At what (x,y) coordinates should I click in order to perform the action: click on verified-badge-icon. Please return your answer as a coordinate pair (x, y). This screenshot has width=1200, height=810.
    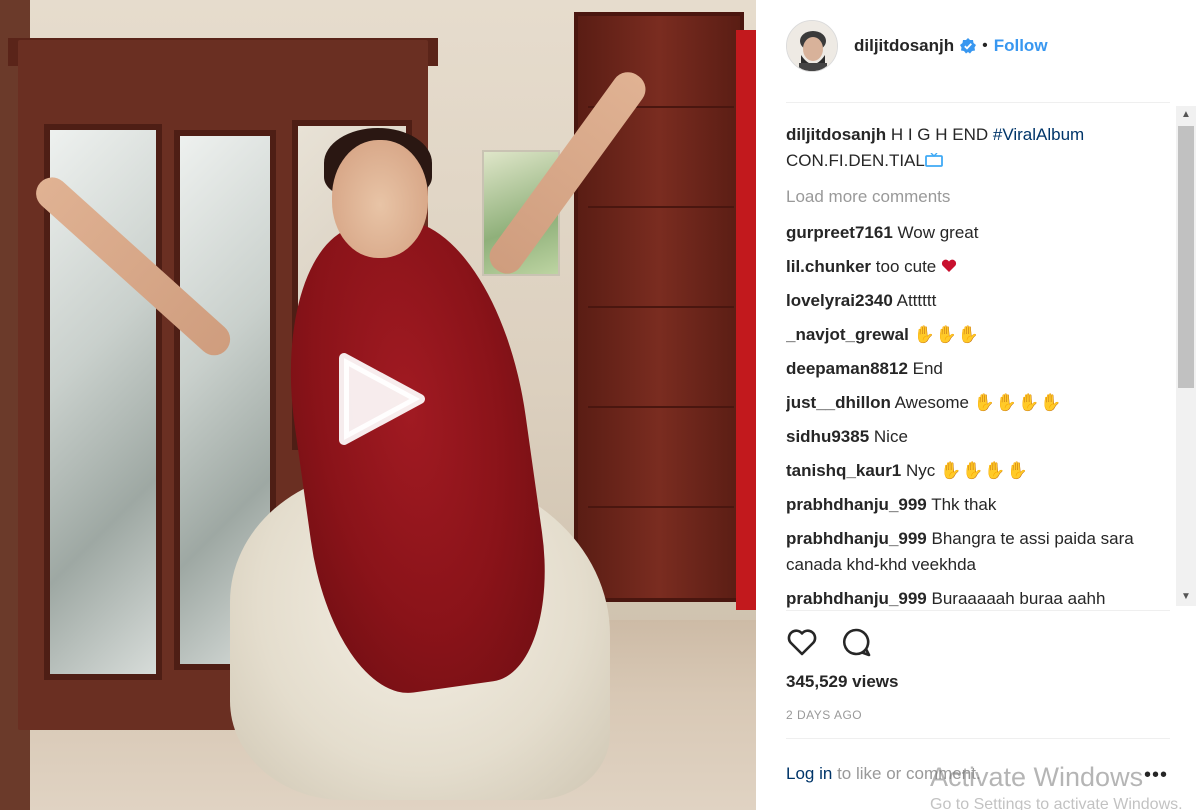
    Looking at the image, I should click on (968, 46).